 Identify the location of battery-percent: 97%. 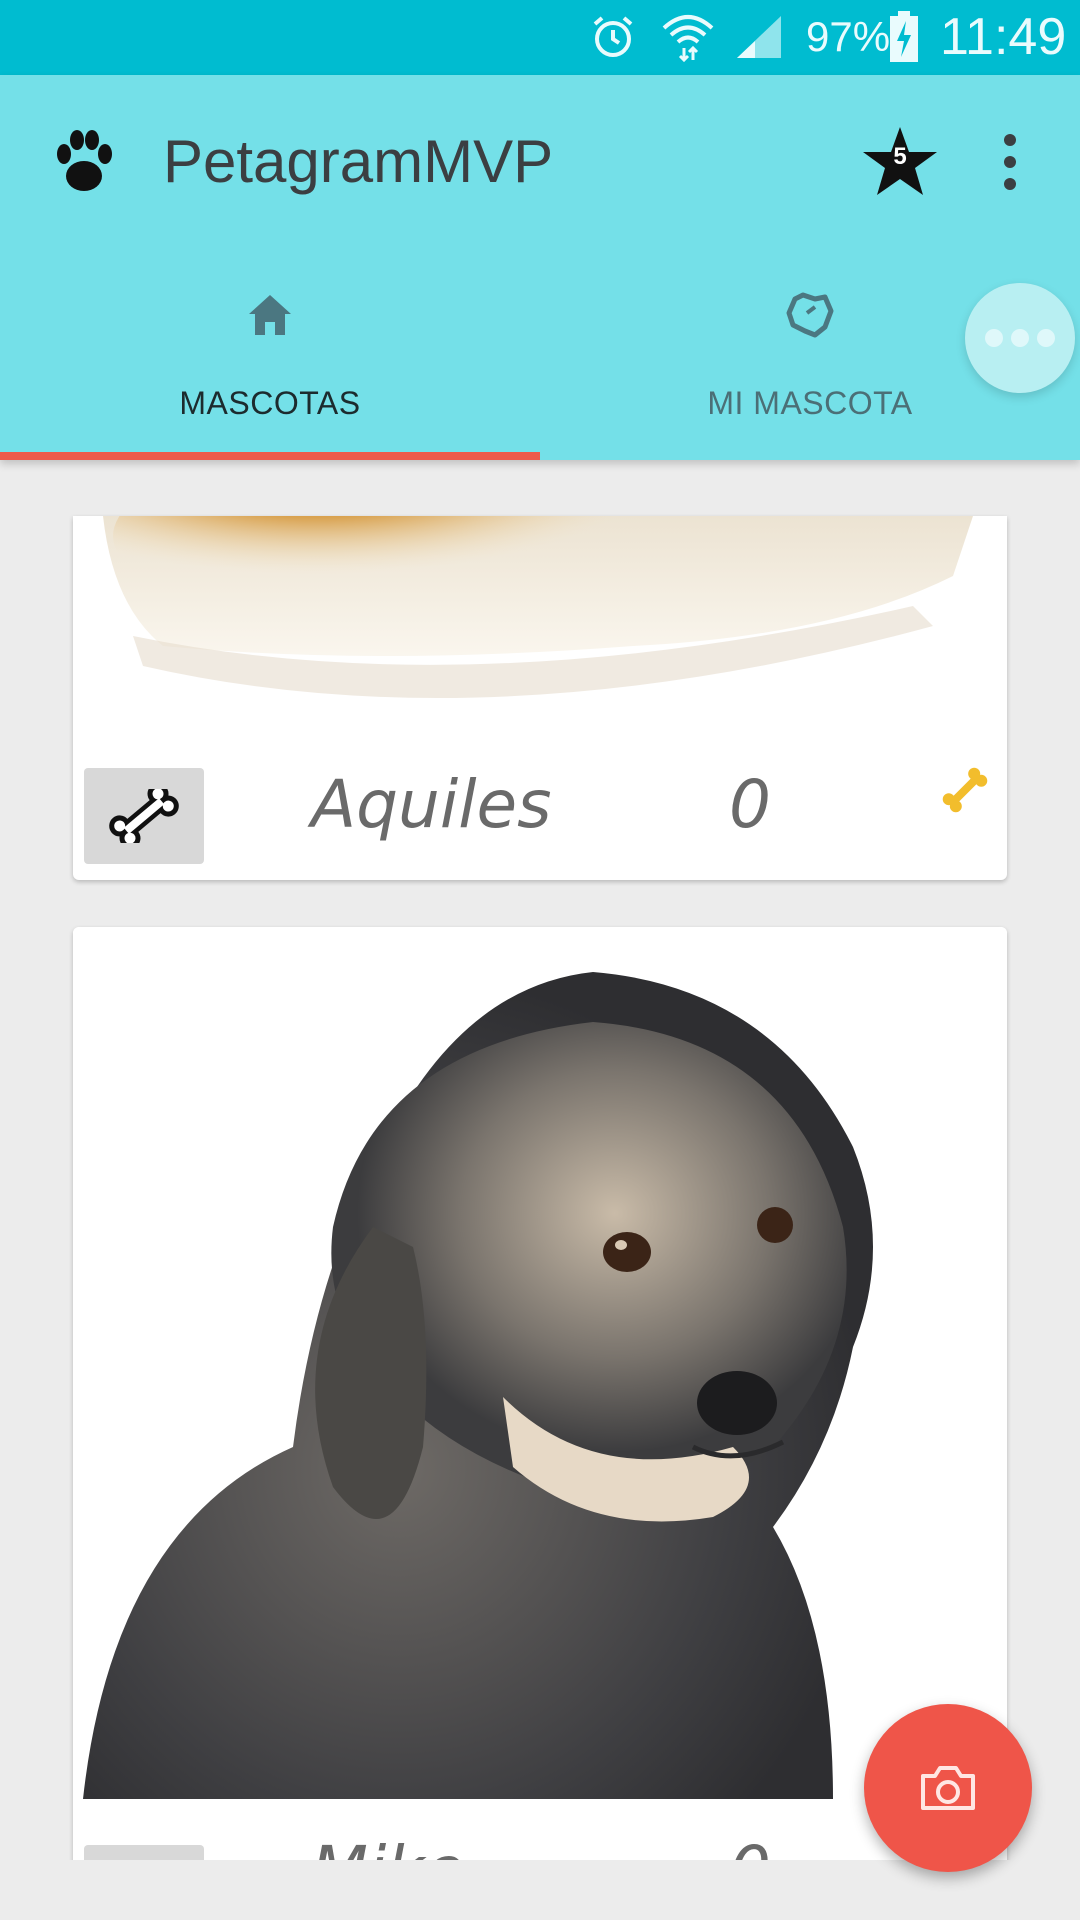
(848, 36).